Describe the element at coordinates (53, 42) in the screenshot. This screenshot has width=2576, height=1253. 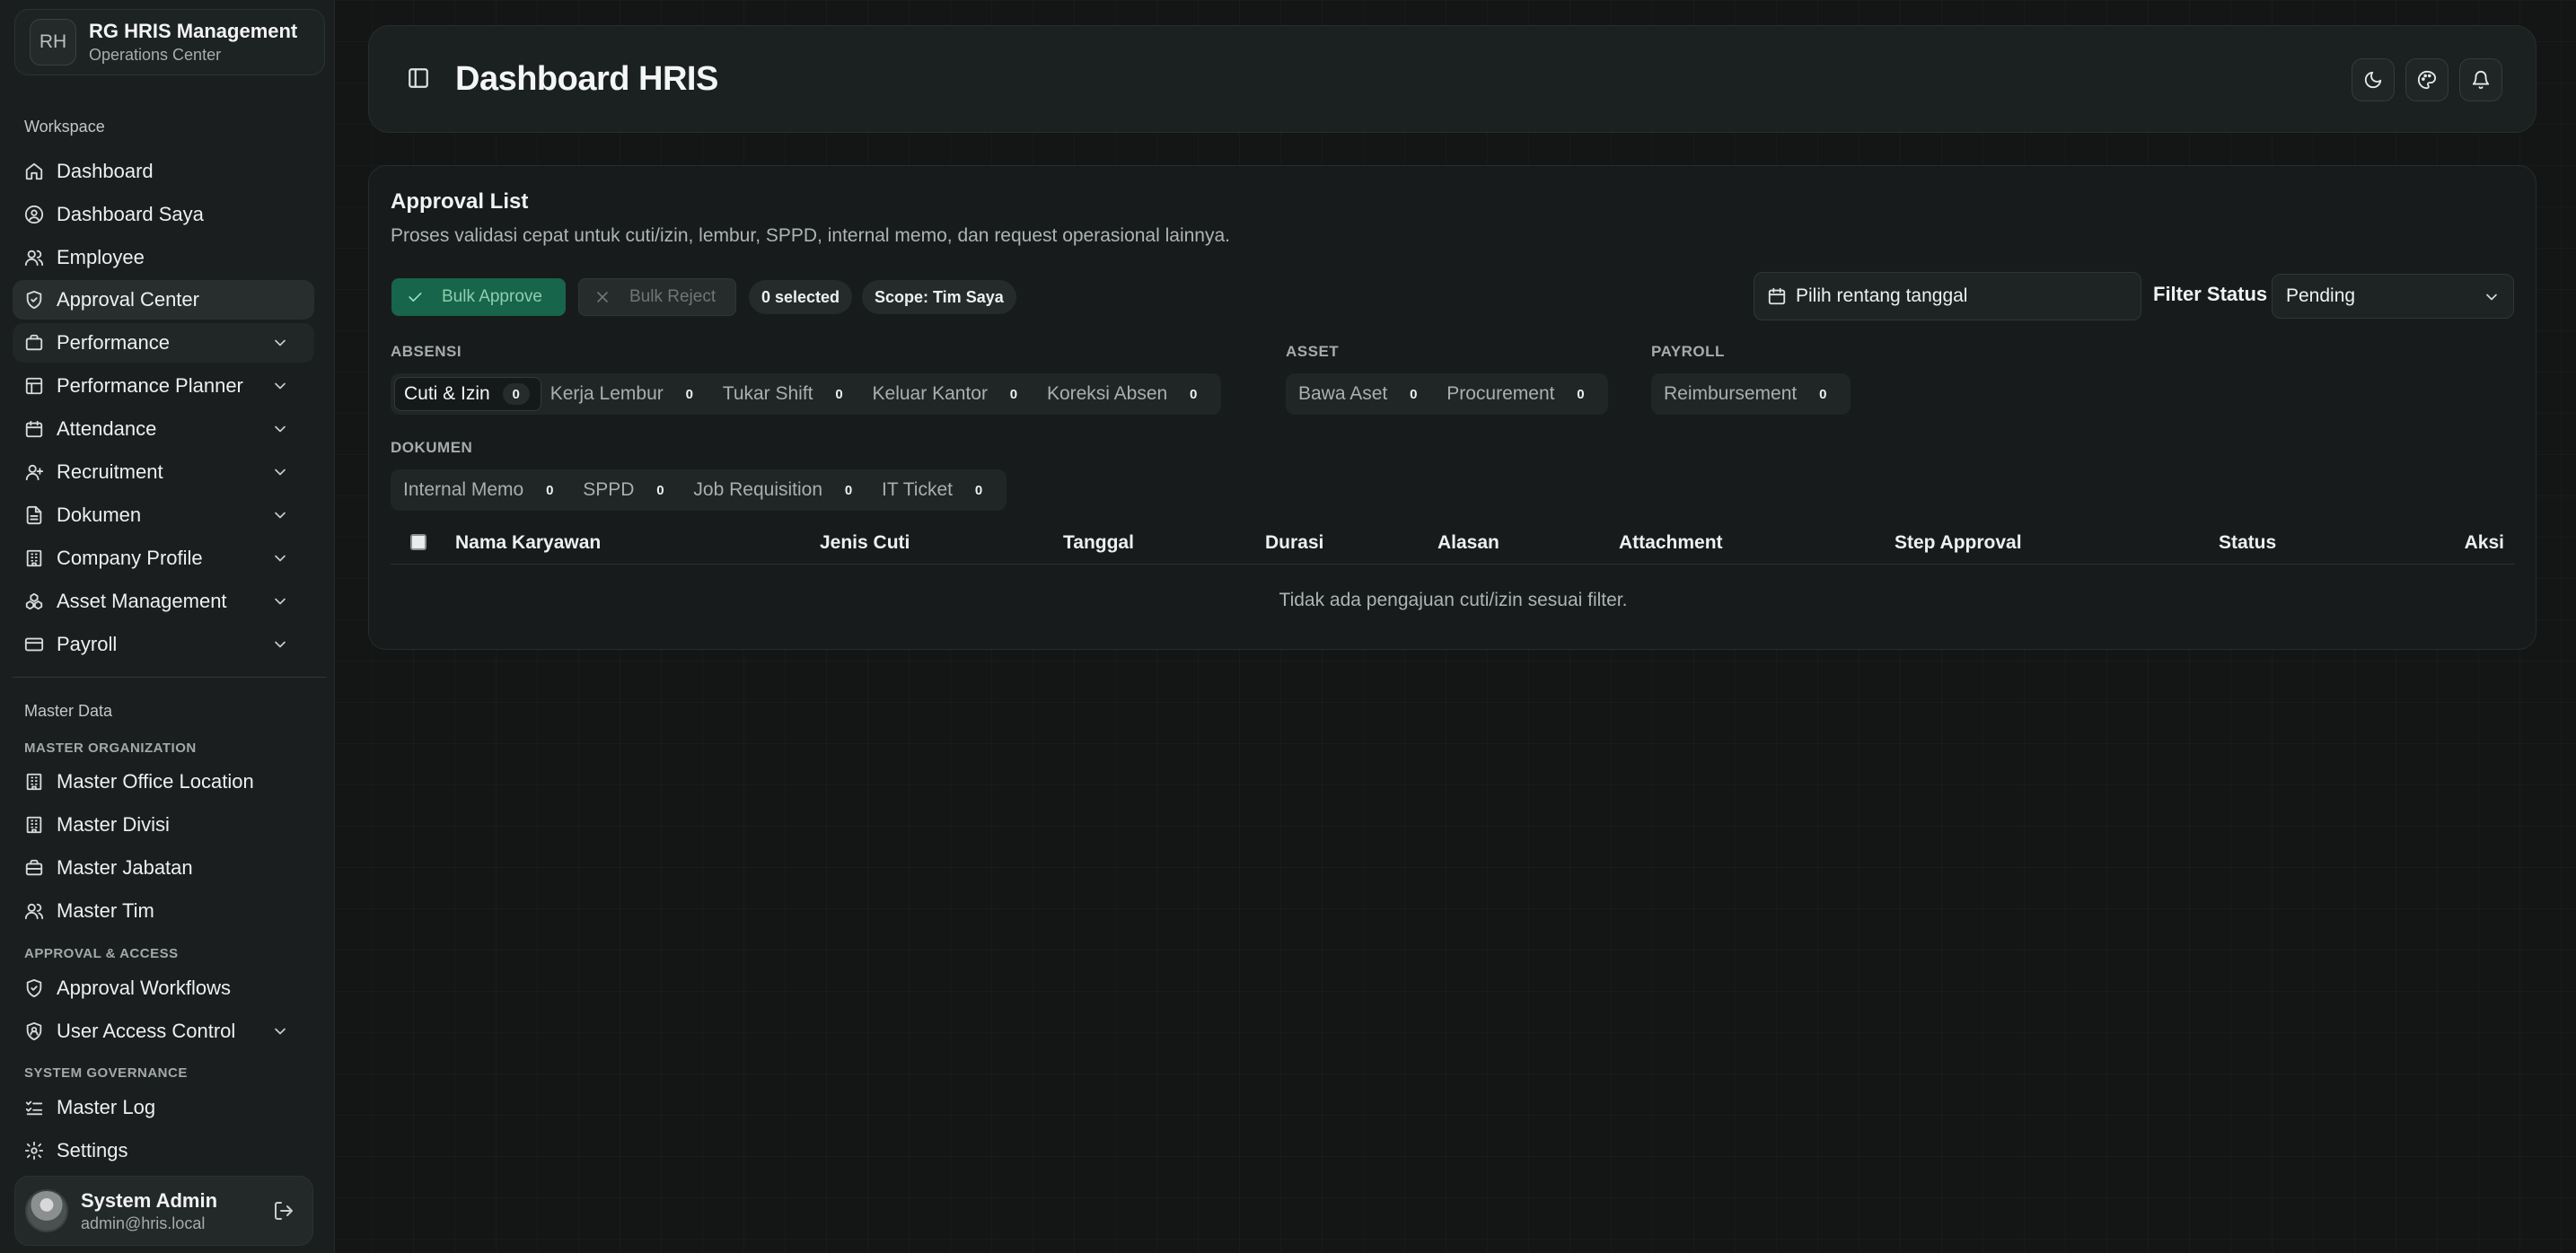
I see `brand-logo: RH` at that location.